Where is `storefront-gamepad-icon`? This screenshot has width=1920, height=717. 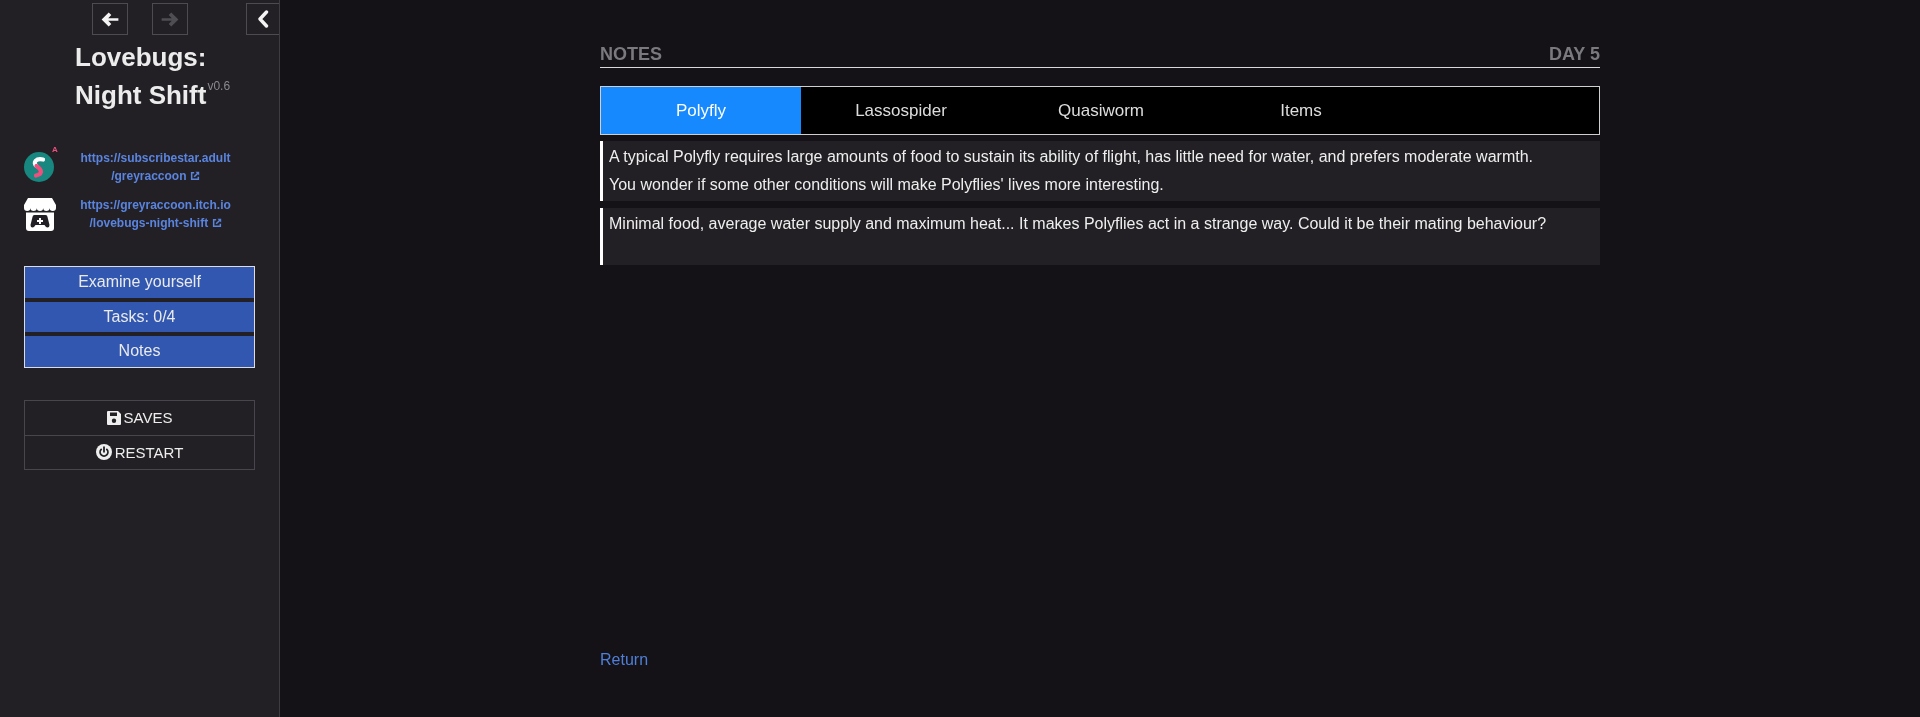 storefront-gamepad-icon is located at coordinates (40, 214).